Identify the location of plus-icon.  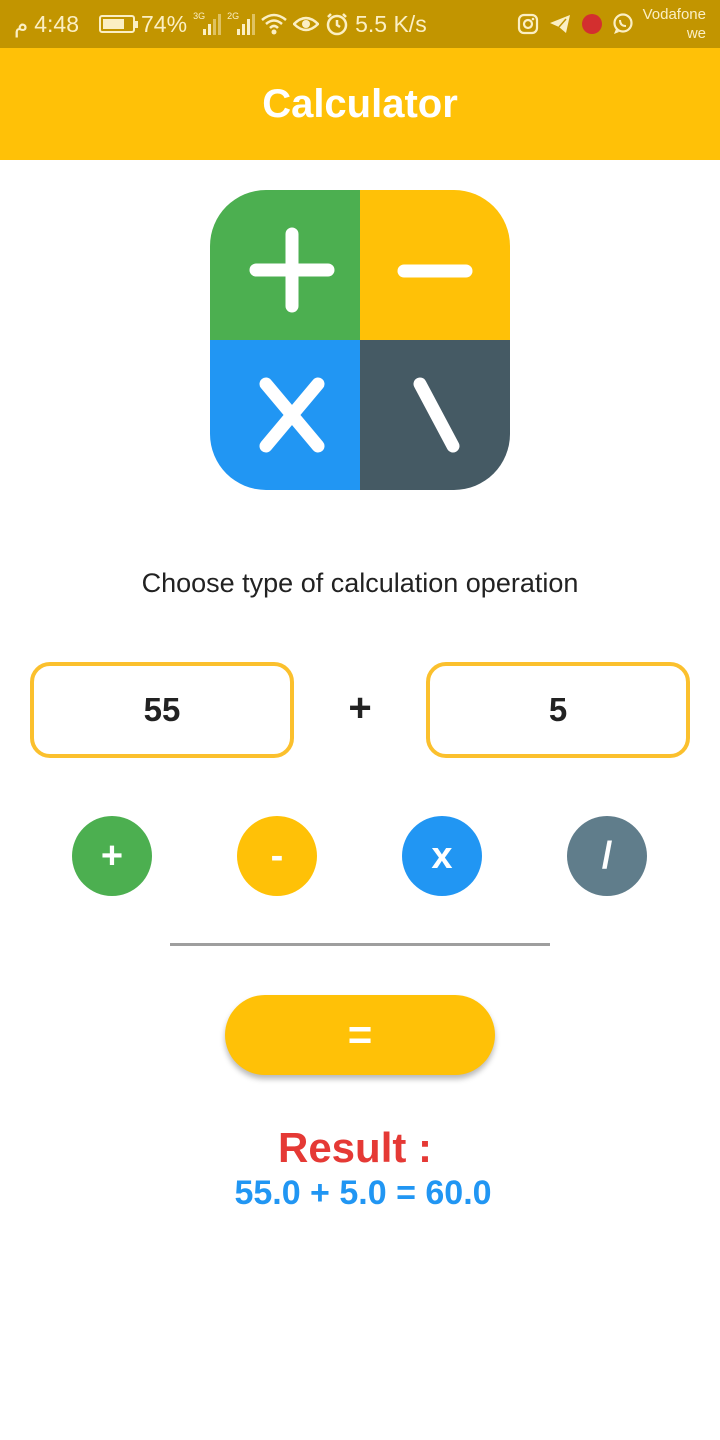
(292, 270).